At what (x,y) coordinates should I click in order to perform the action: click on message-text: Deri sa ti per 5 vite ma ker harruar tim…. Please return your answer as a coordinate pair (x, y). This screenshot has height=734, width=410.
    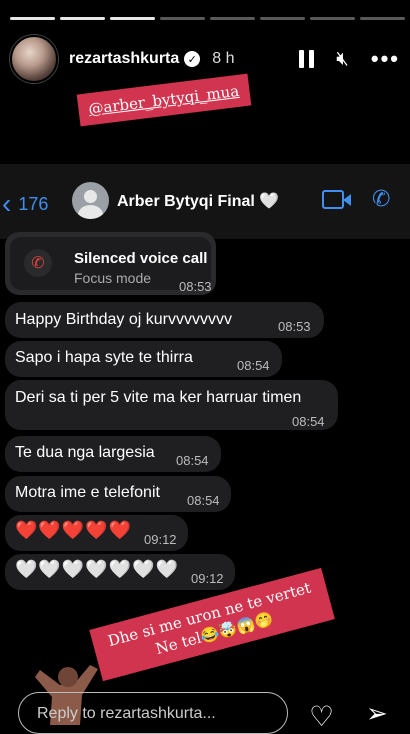
    Looking at the image, I should click on (158, 397).